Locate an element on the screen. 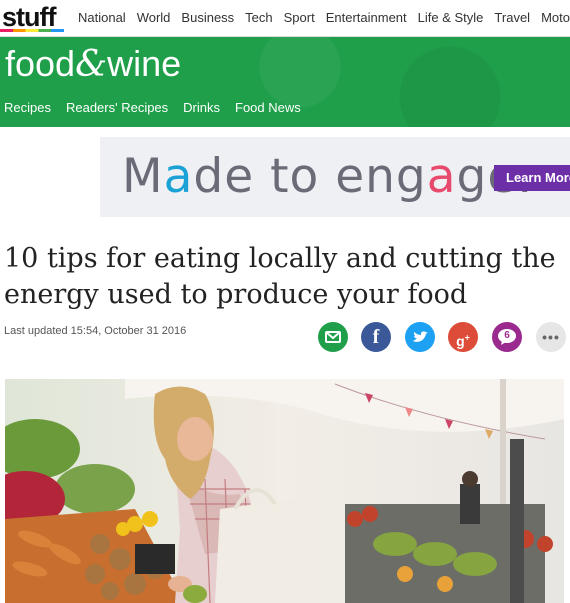 This screenshot has height=603, width=570. nav-entertainment: Entertainment is located at coordinates (366, 17).